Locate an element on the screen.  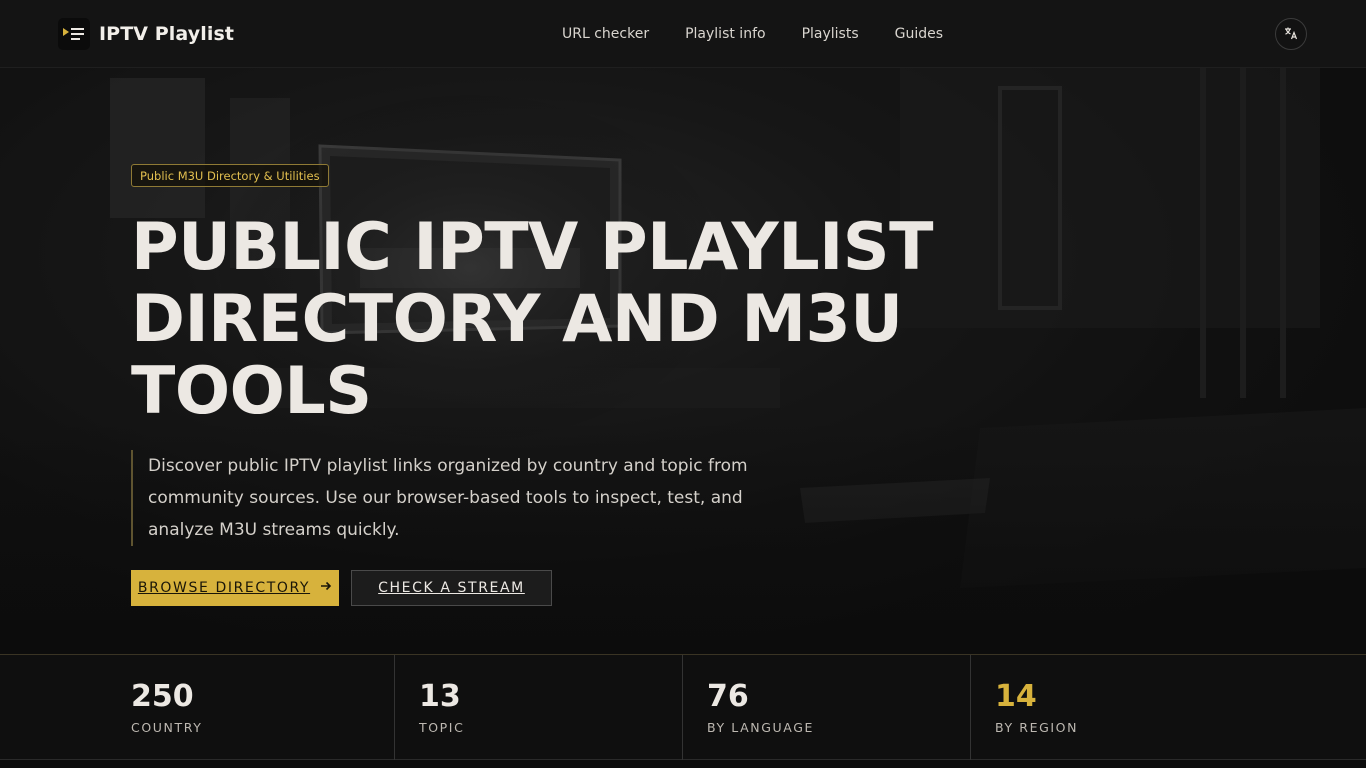
nav-link-playlists: Playlists is located at coordinates (830, 34).